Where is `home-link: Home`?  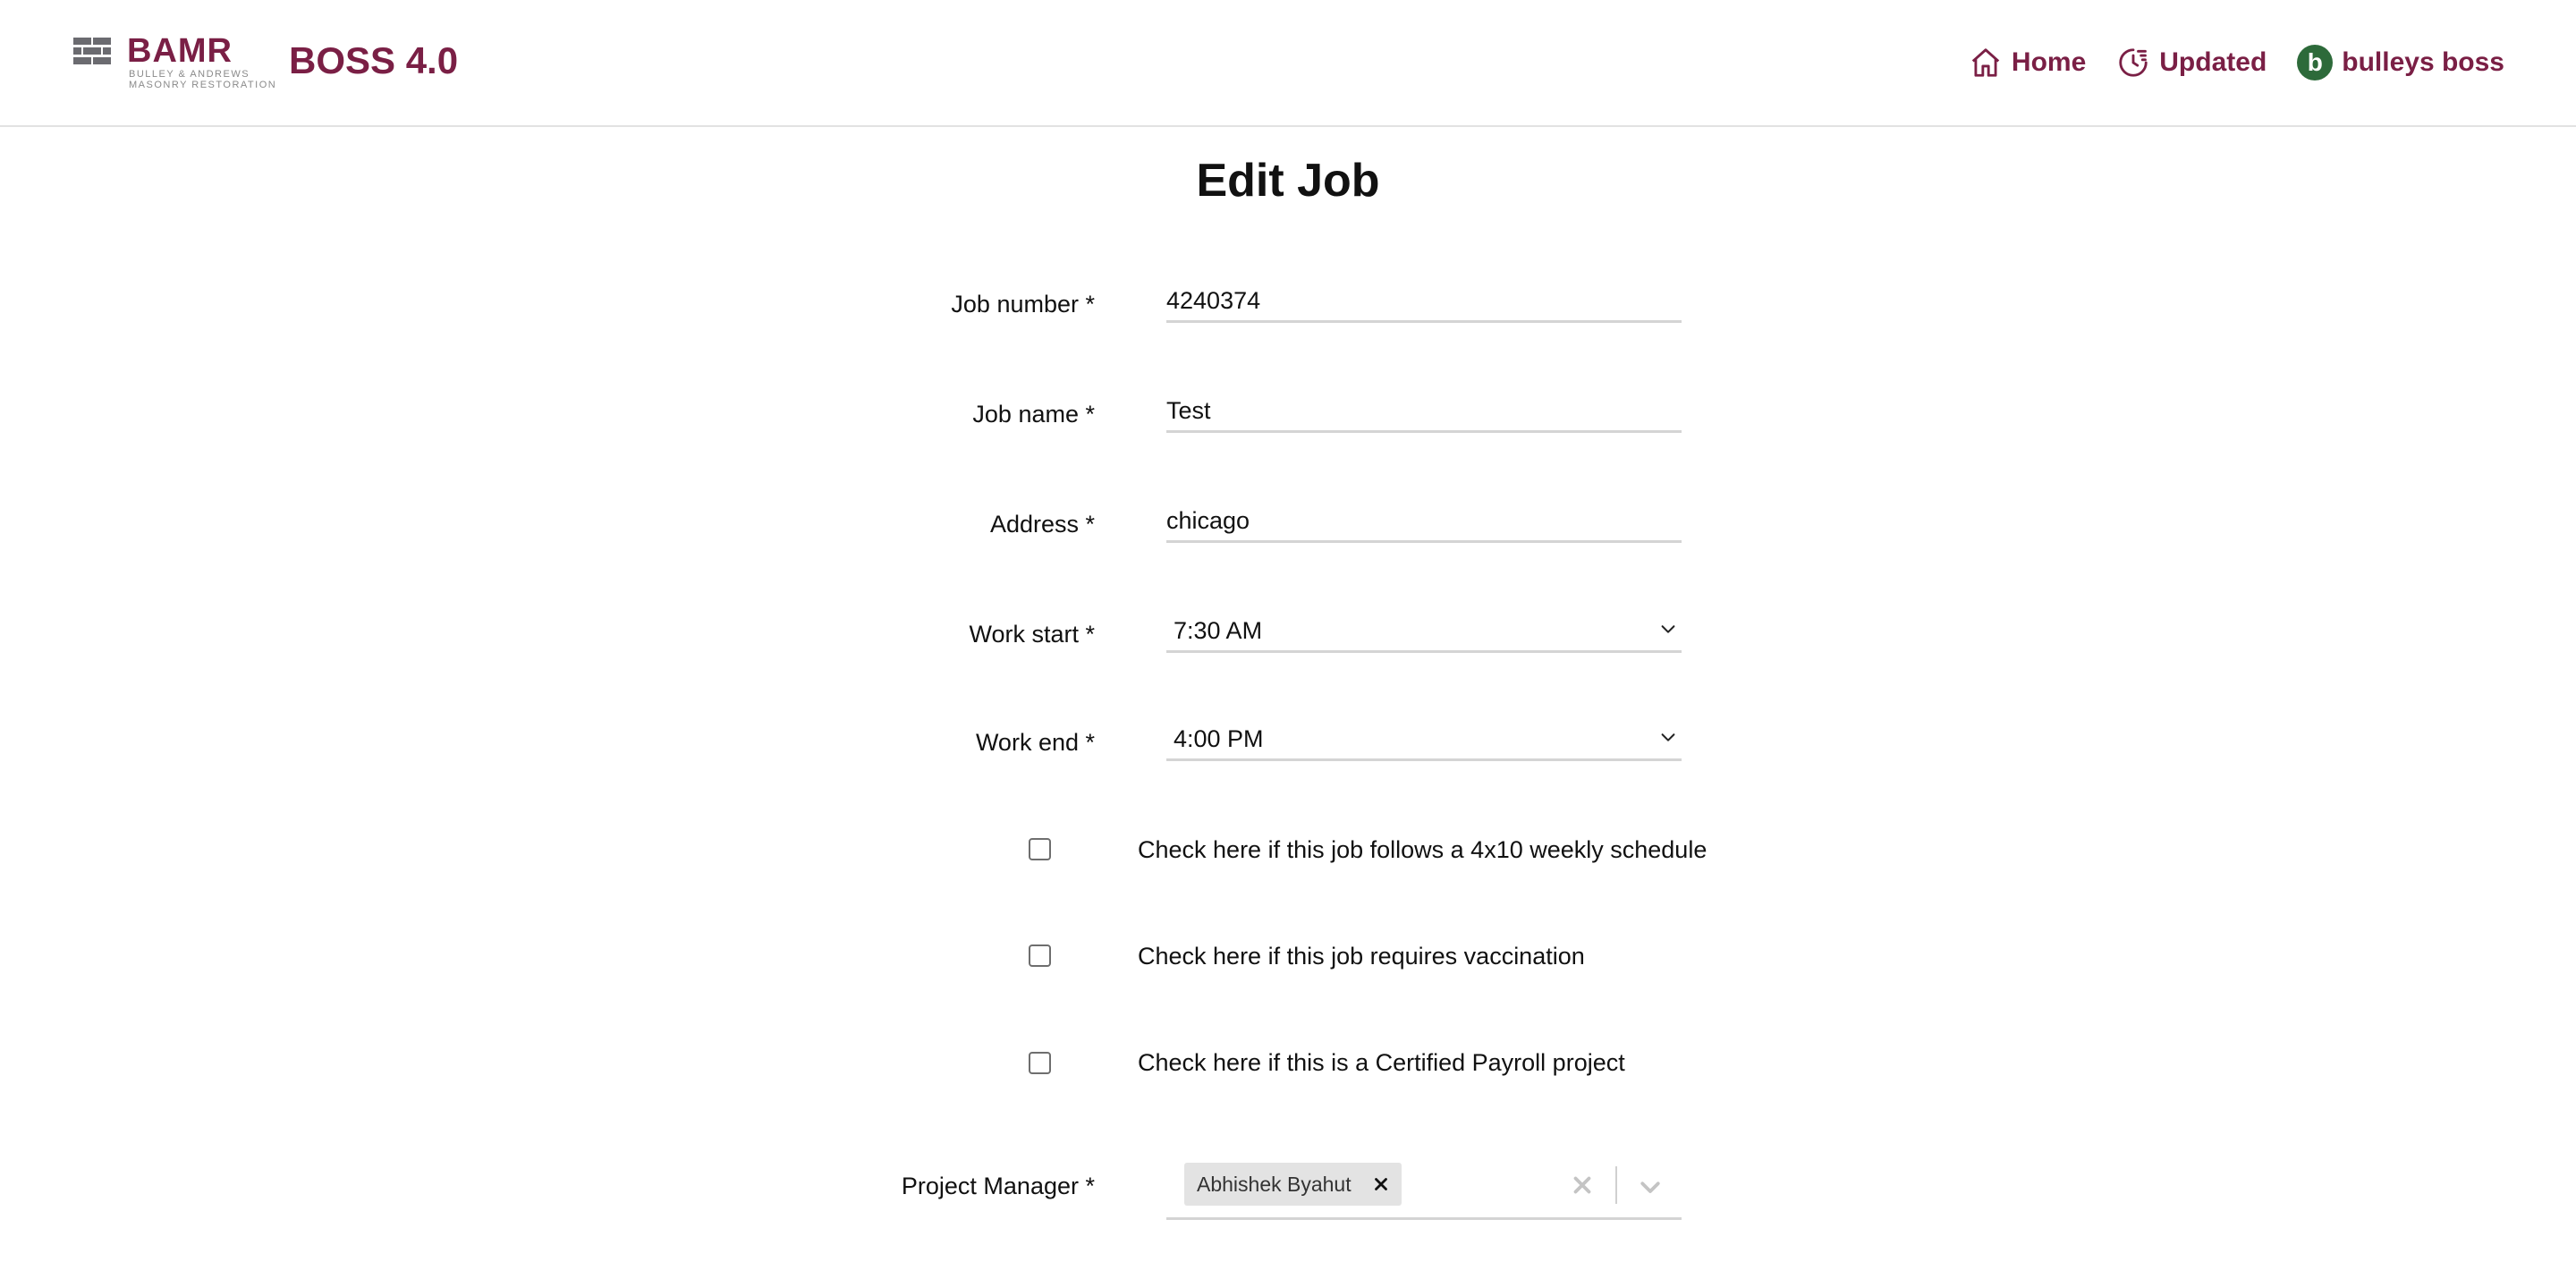 home-link: Home is located at coordinates (2027, 63).